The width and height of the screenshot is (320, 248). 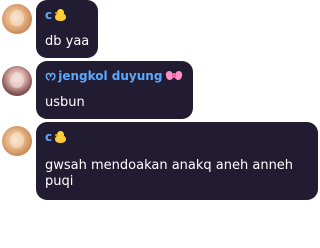 I want to click on author-name-text: jengkol duyung, so click(x=110, y=76).